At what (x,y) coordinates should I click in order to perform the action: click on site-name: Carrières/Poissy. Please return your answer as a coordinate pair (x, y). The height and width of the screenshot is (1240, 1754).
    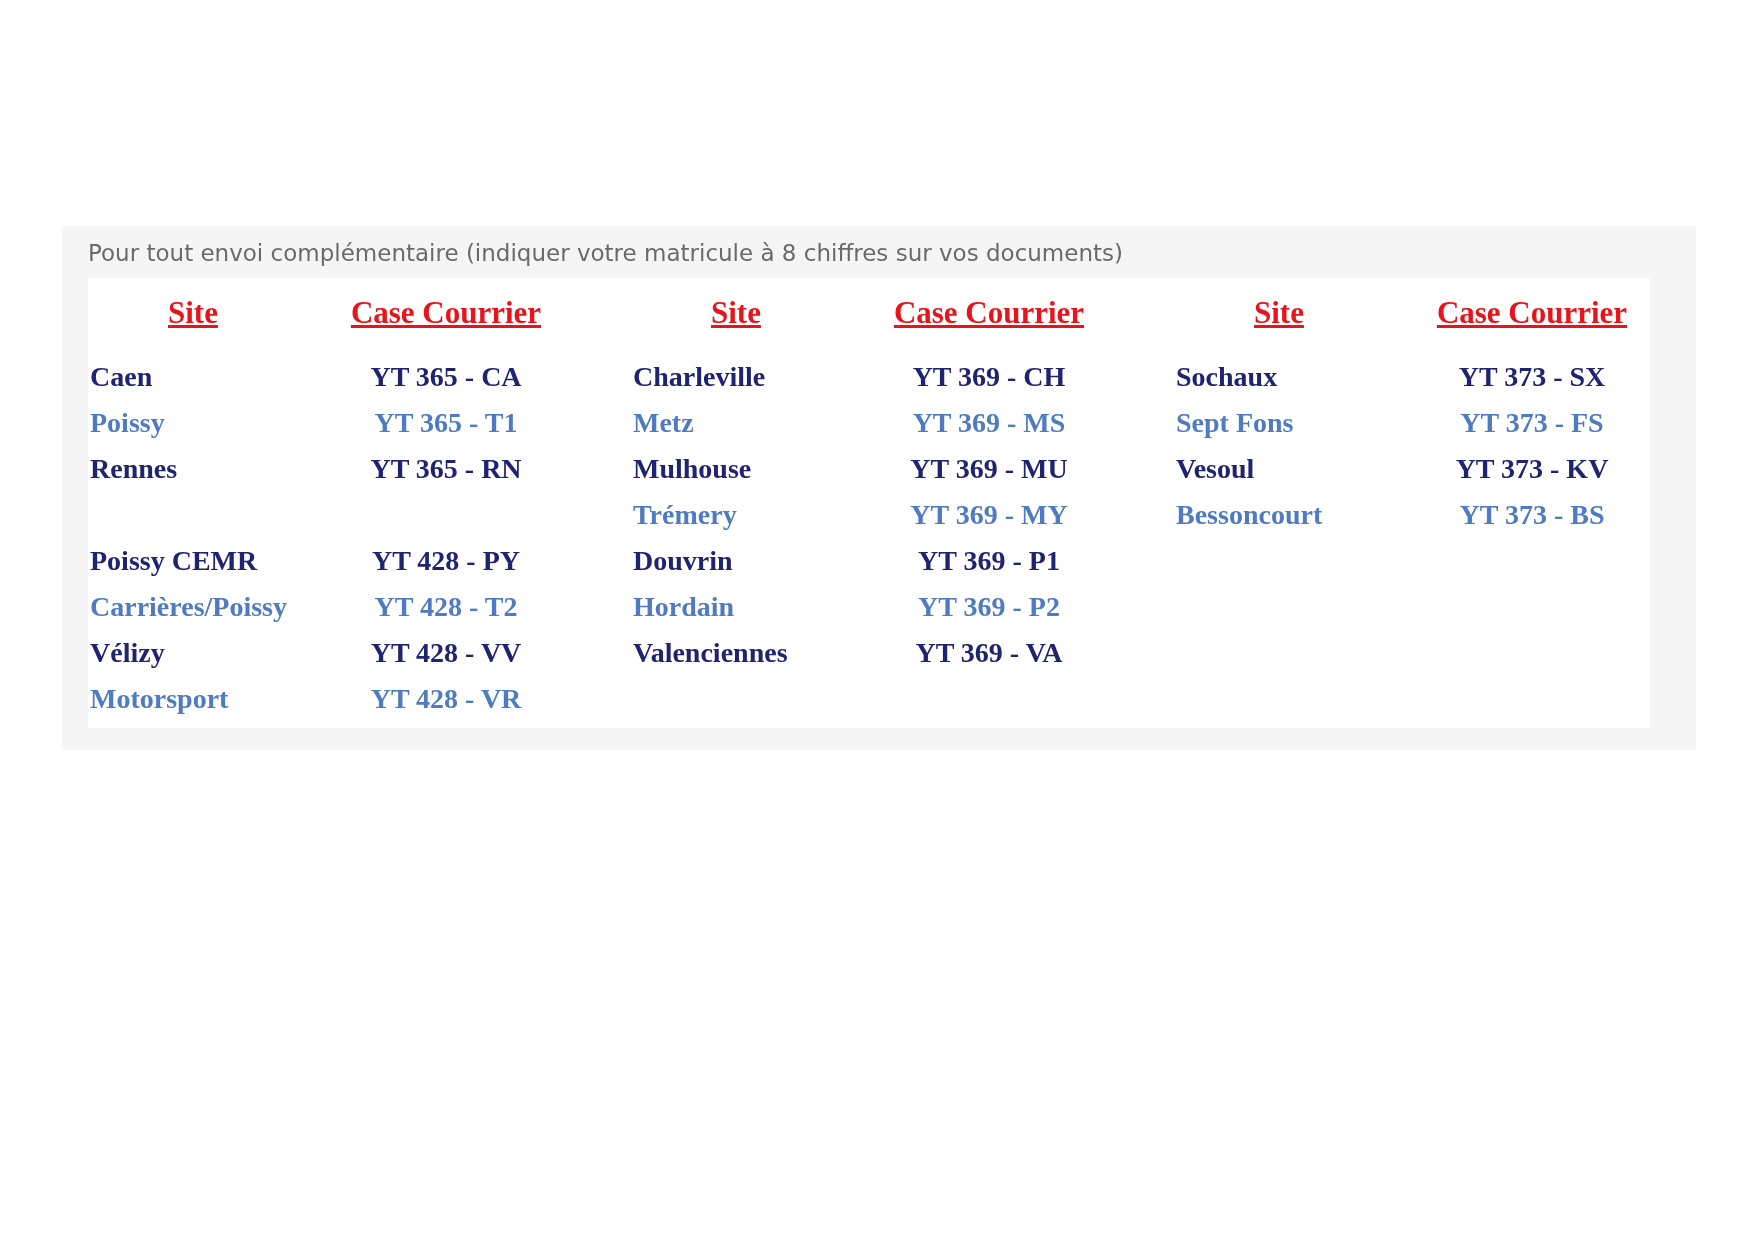
    Looking at the image, I should click on (189, 607).